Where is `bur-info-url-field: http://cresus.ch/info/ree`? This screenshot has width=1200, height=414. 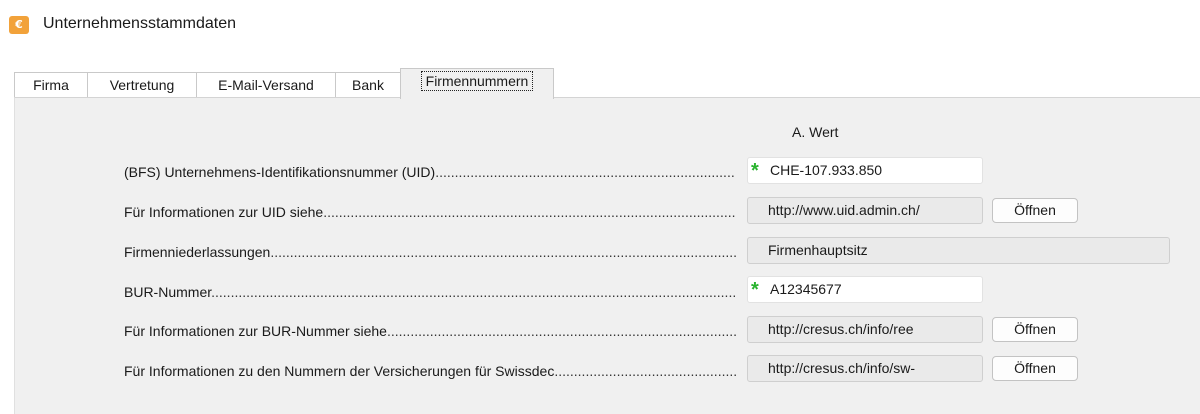 bur-info-url-field: http://cresus.ch/info/ree is located at coordinates (865, 329).